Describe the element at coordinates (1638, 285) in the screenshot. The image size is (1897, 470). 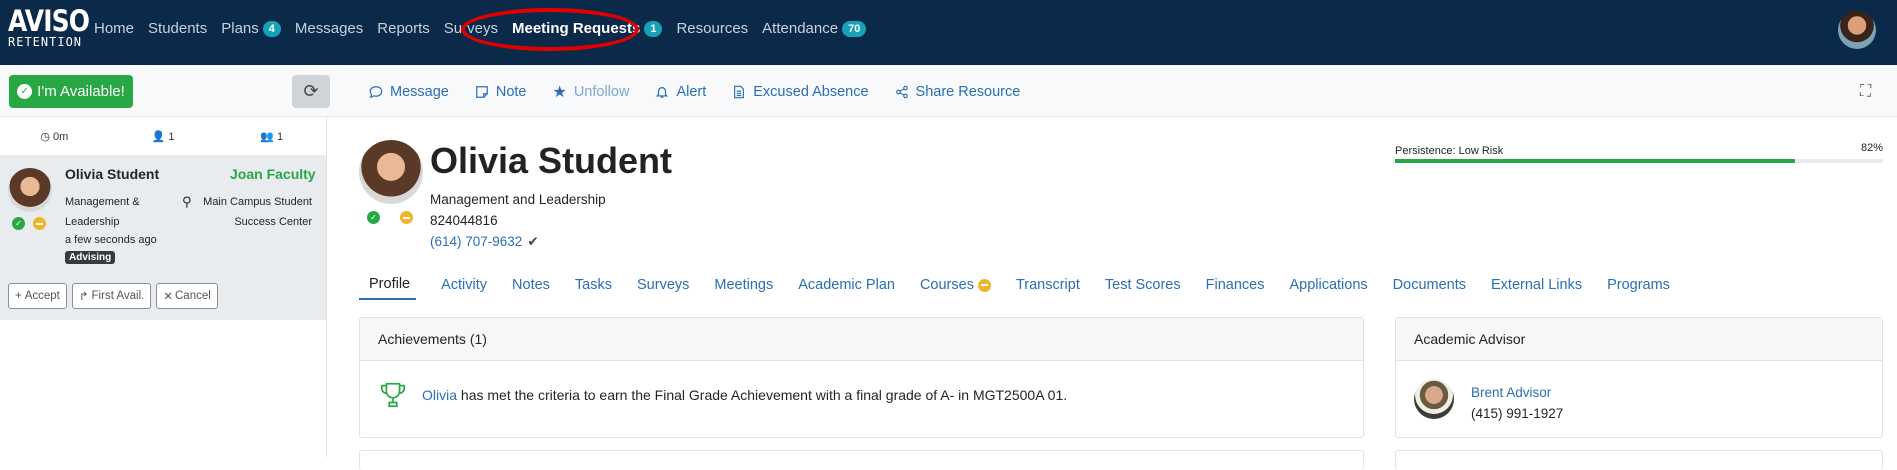
I see `tab-label: Programs` at that location.